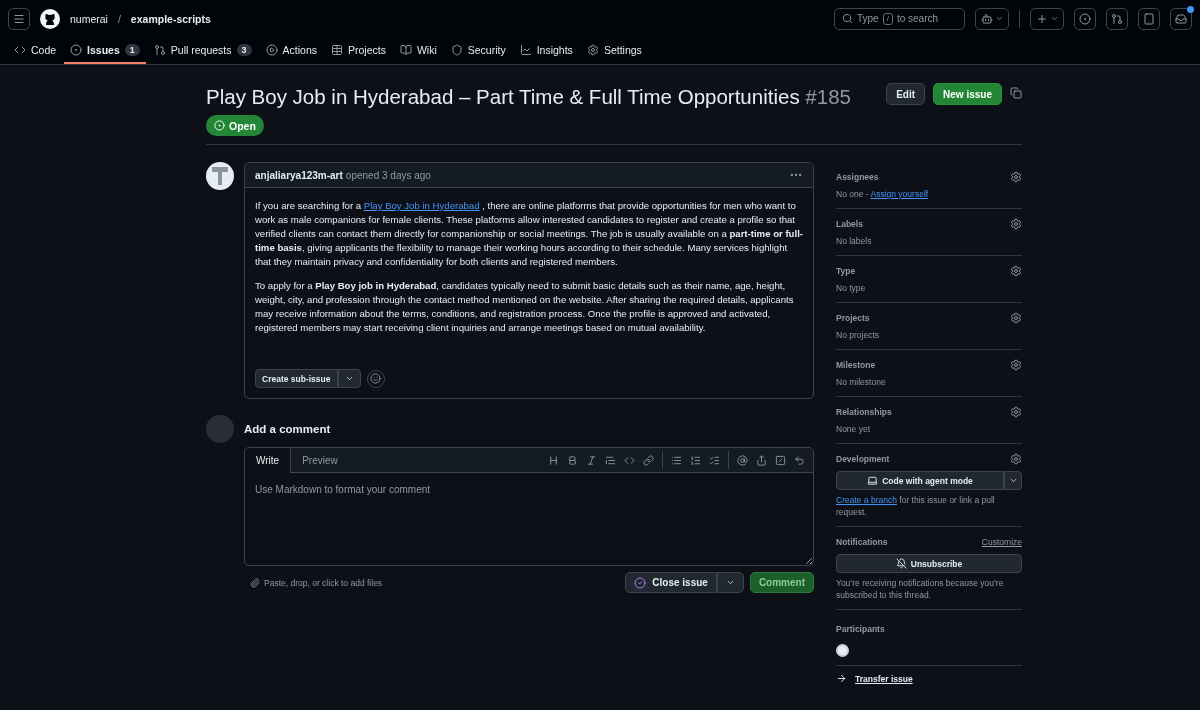 Image resolution: width=1200 pixels, height=710 pixels. Describe the element at coordinates (456, 49) in the screenshot. I see `shield-icon` at that location.